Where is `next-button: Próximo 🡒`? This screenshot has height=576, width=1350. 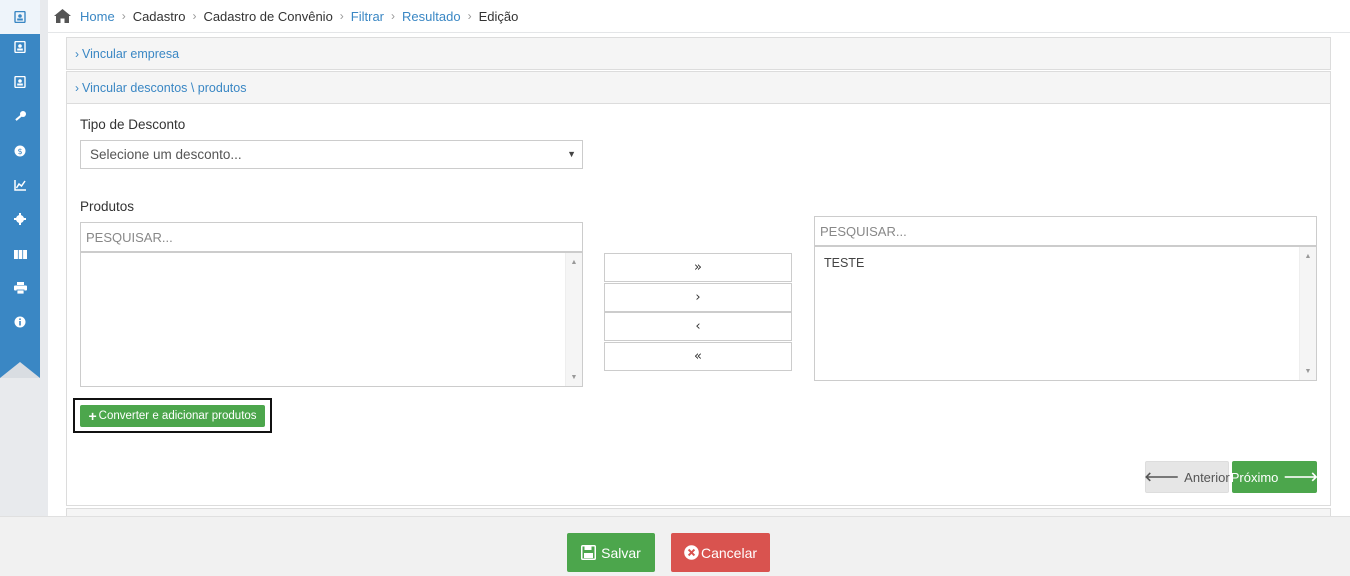
next-button: Próximo 🡒 is located at coordinates (1274, 477).